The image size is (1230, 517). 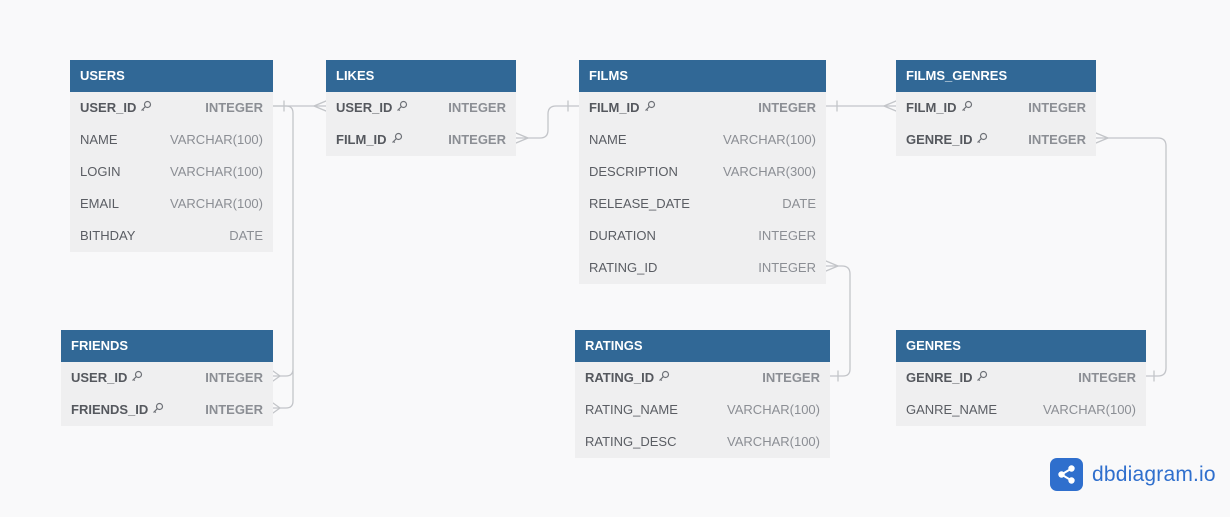 I want to click on table-field-row: DURATION INTEGER, so click(x=702, y=236).